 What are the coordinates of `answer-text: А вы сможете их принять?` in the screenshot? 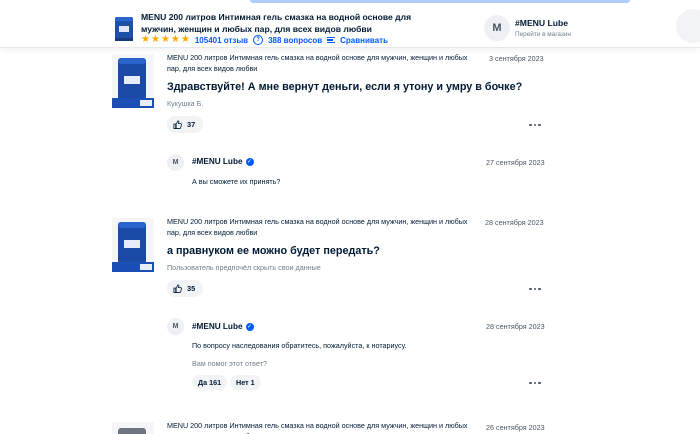 It's located at (236, 181).